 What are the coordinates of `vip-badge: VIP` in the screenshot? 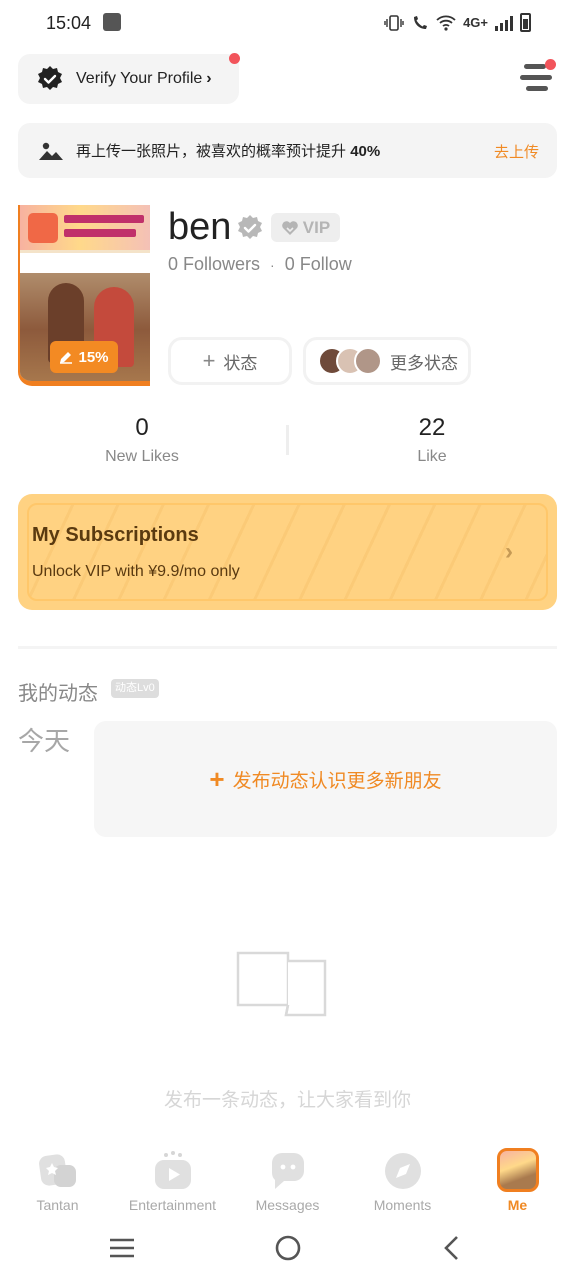 It's located at (305, 227).